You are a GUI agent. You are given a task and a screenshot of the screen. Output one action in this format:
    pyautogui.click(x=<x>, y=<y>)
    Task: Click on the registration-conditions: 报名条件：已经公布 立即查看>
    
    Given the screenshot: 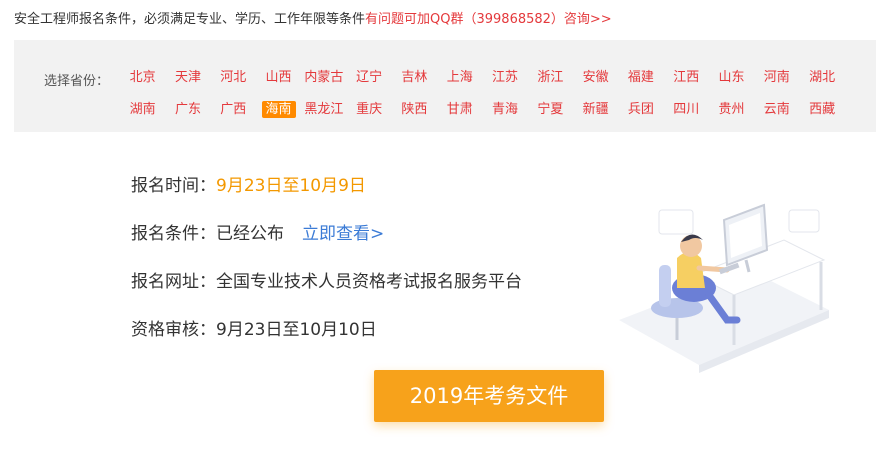 What is the action you would take?
    pyautogui.click(x=257, y=231)
    